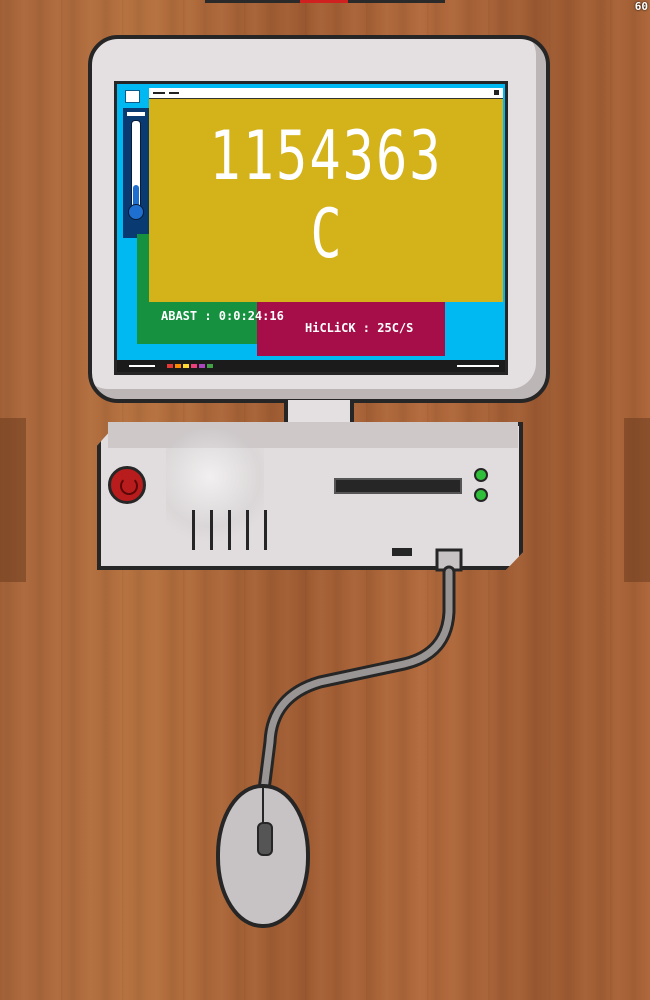 The height and width of the screenshot is (1000, 650). Describe the element at coordinates (265, 839) in the screenshot. I see `mouse-wheel` at that location.